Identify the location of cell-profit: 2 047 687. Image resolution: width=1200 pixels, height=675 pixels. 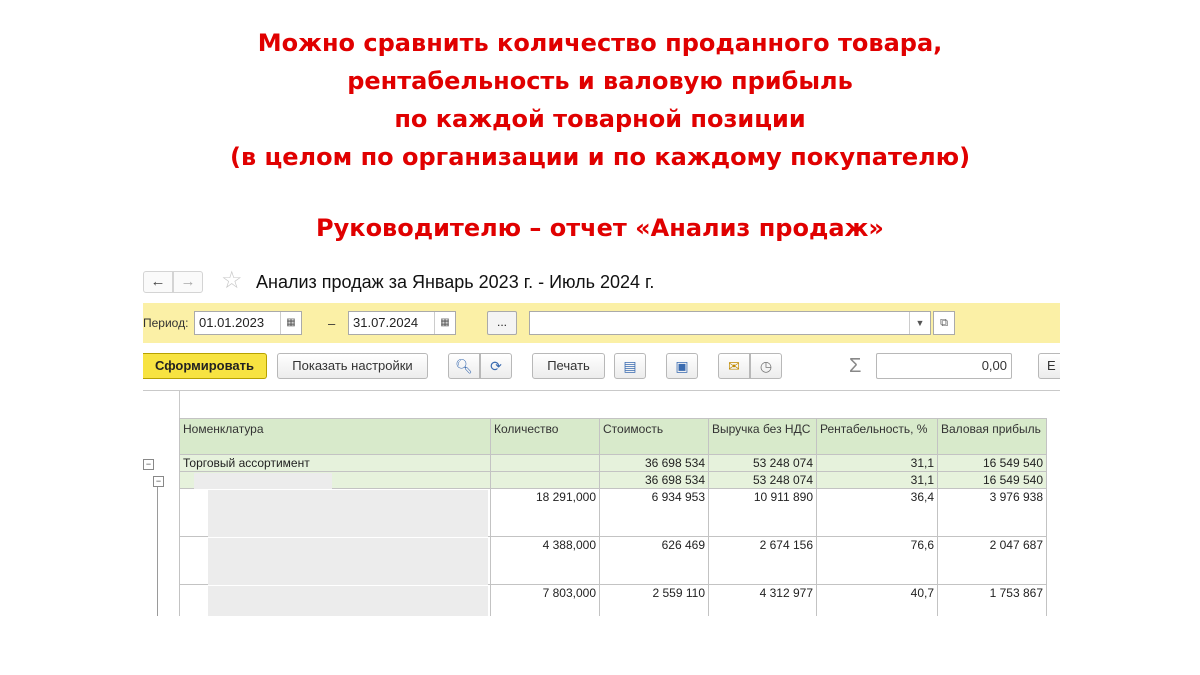
(992, 560).